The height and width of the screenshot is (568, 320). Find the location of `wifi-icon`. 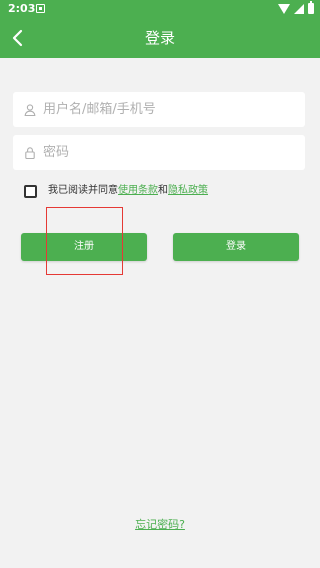

wifi-icon is located at coordinates (284, 8).